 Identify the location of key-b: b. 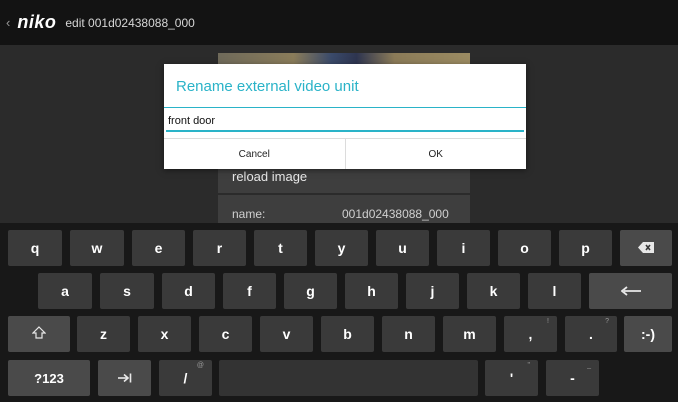
(347, 334).